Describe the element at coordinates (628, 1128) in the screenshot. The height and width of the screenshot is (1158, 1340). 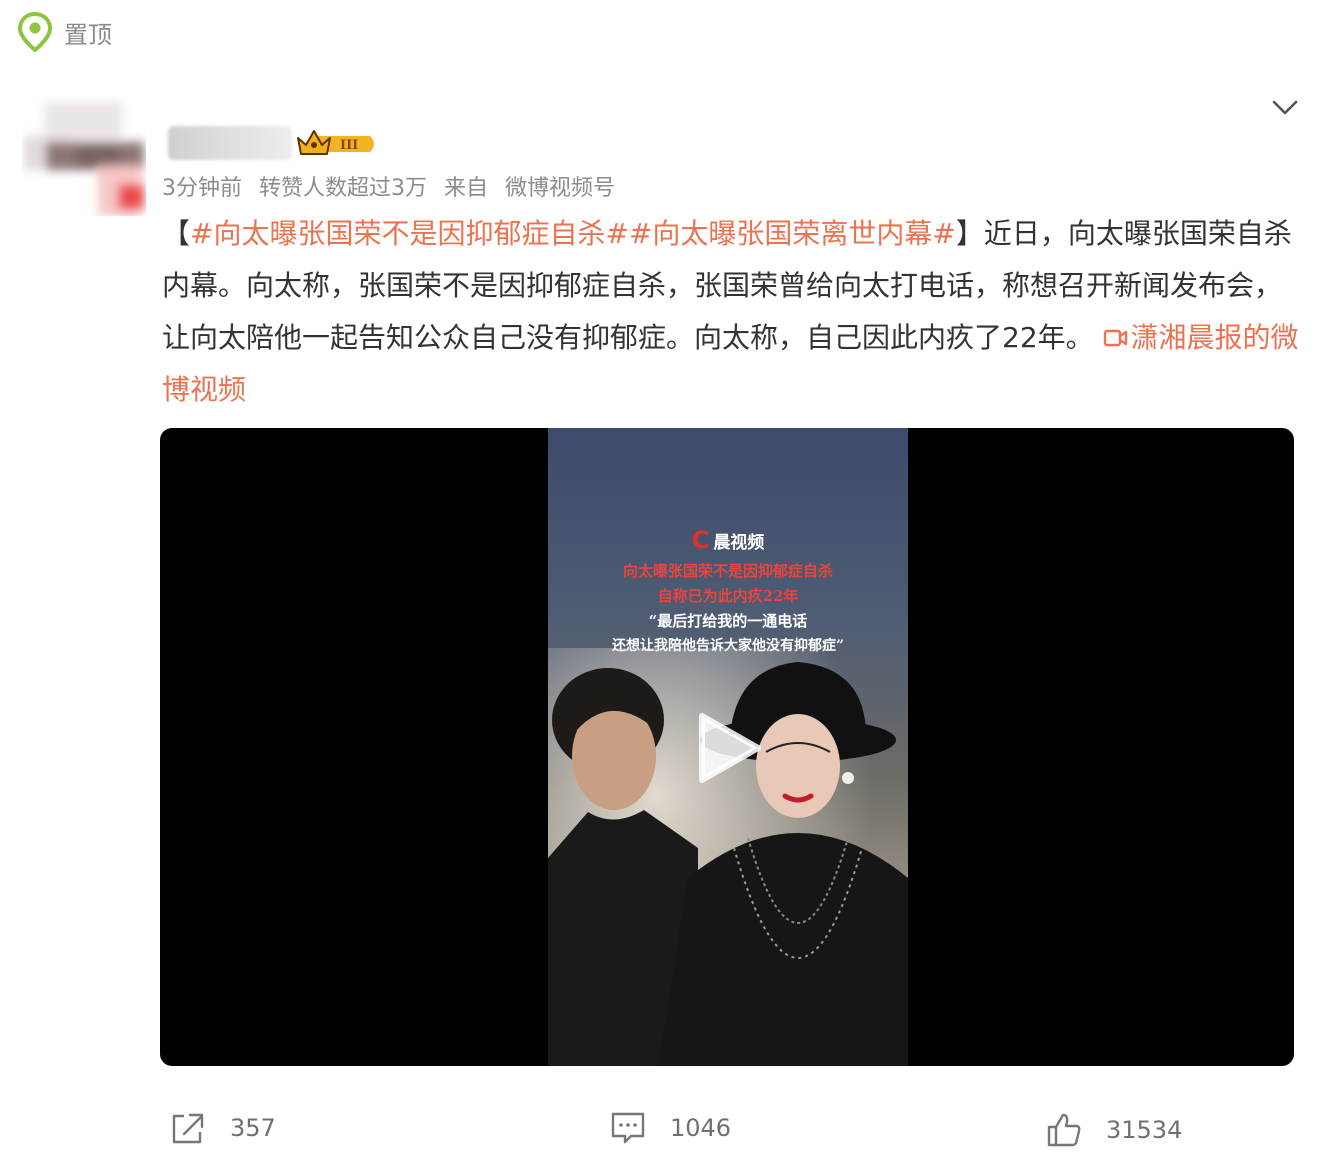
I see `comment-icon` at that location.